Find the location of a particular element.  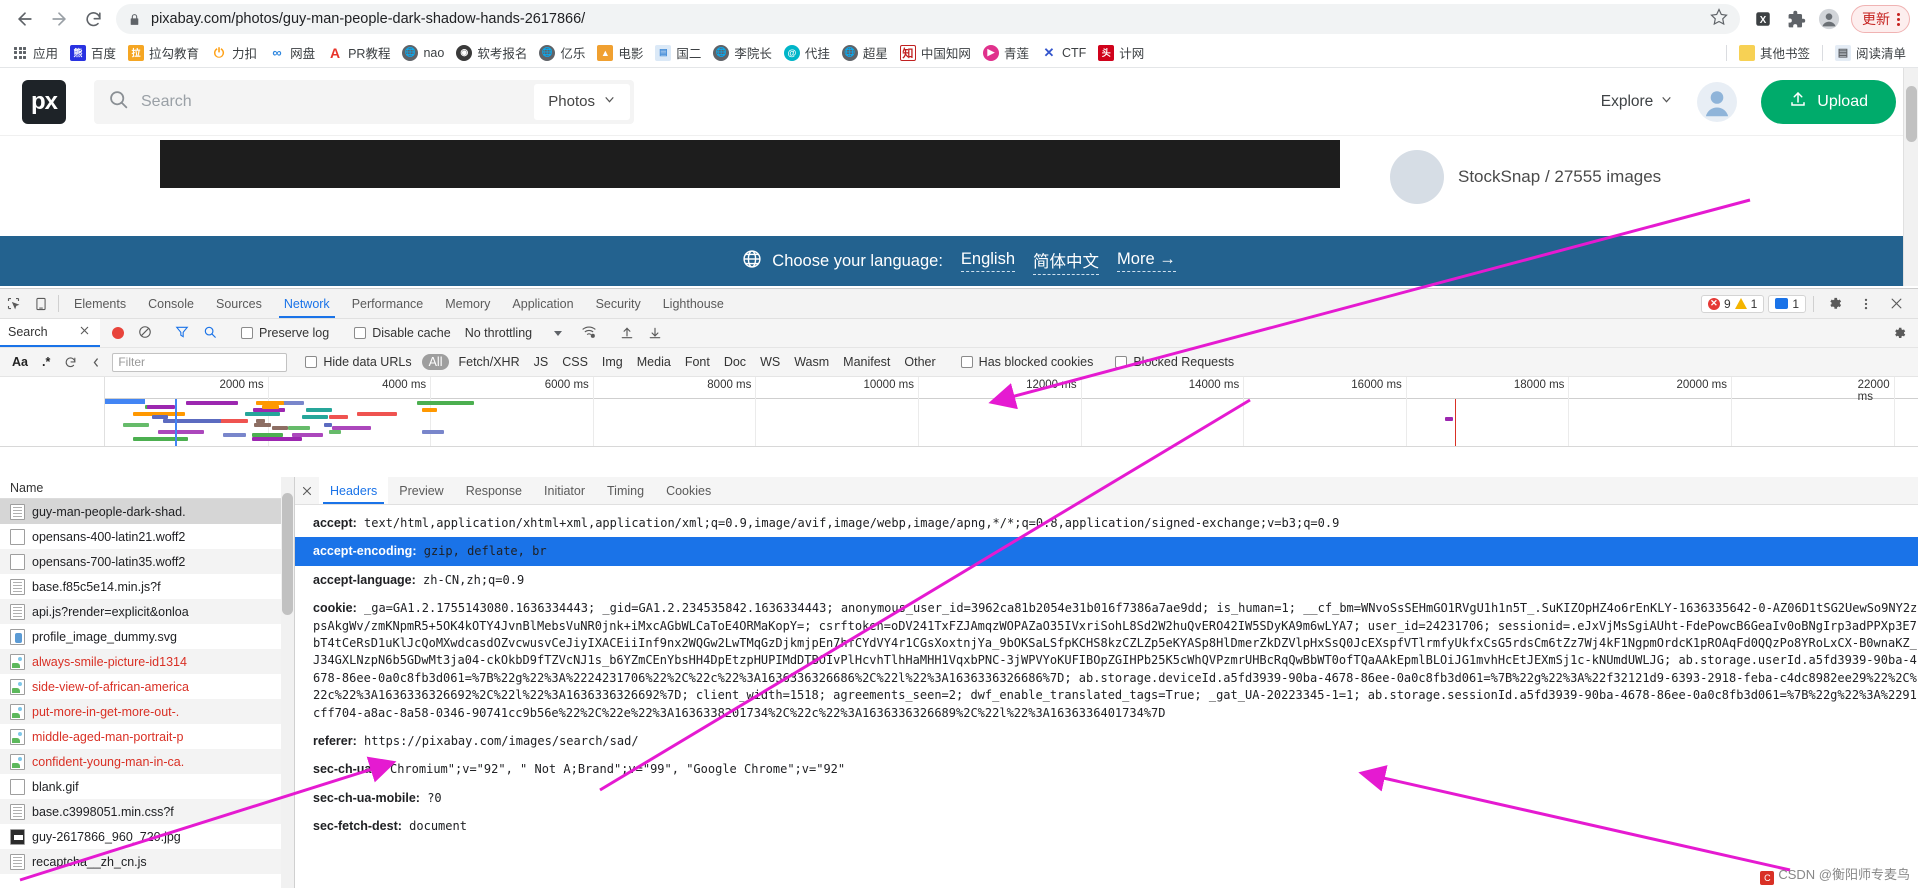

disable-cache-checkbox: Disable cache is located at coordinates (402, 333).